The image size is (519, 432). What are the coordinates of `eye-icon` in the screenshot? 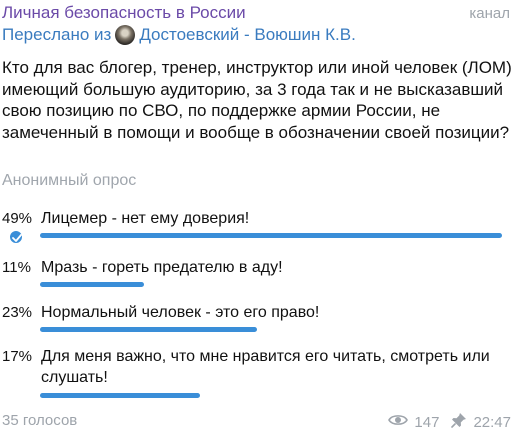 It's located at (398, 422).